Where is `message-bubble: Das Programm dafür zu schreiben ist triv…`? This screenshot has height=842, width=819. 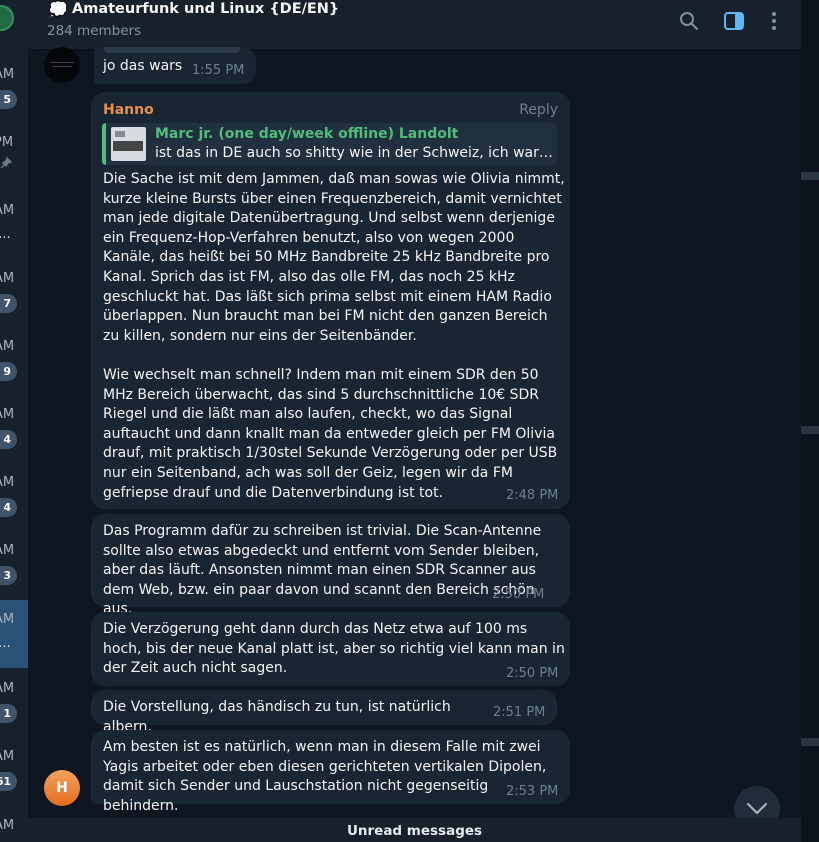
message-bubble: Das Programm dafür zu schreiben ist triv… is located at coordinates (330, 565).